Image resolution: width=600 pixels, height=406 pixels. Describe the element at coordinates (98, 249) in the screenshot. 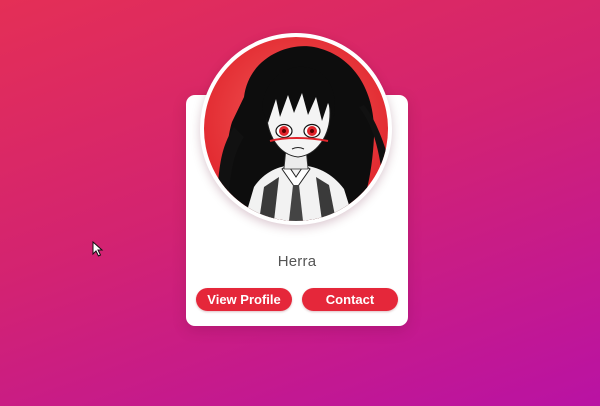

I see `mouse-pointer-icon` at that location.